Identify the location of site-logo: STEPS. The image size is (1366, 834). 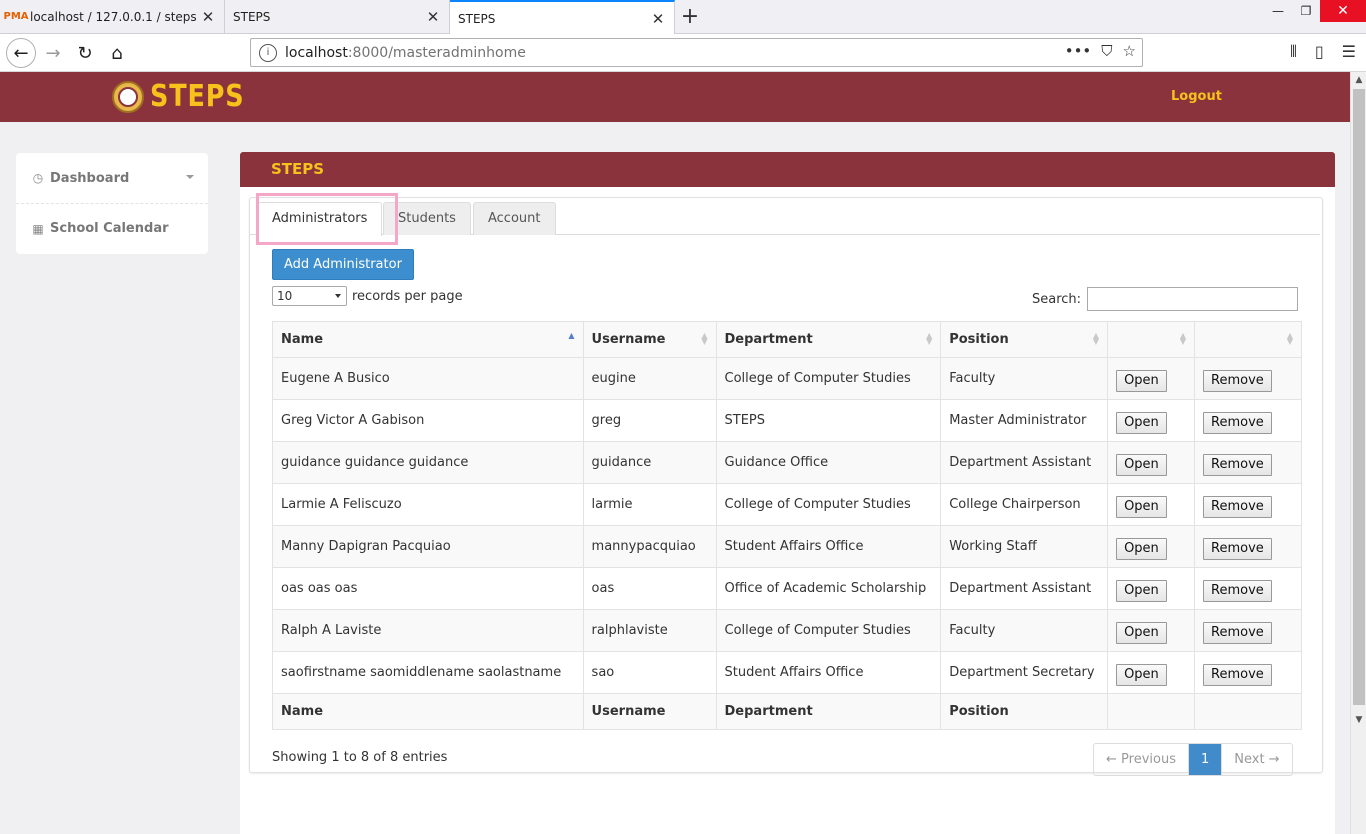
(186, 96).